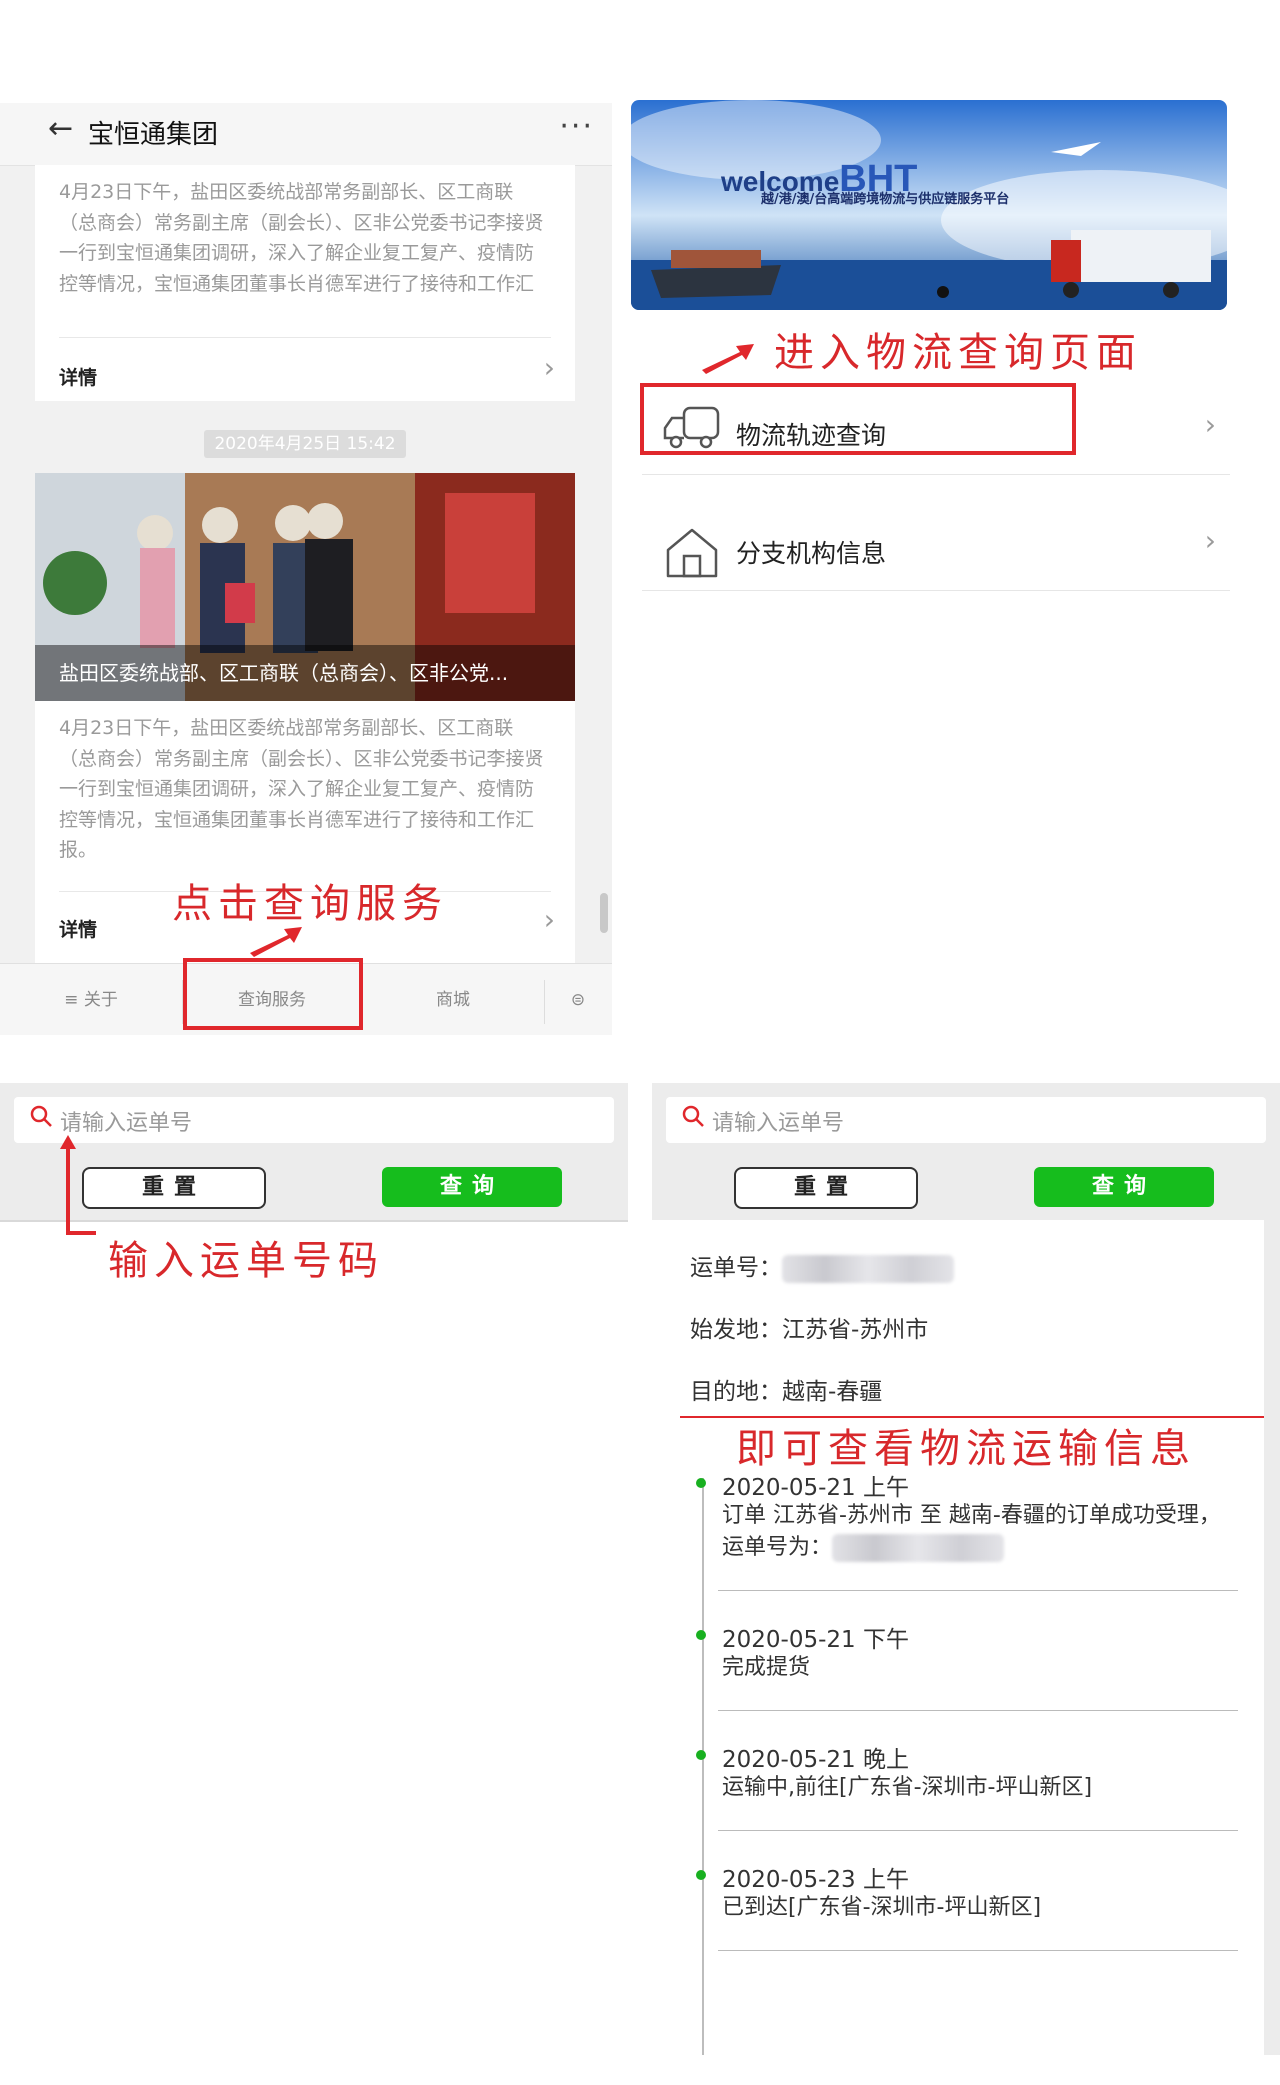  What do you see at coordinates (578, 999) in the screenshot?
I see `keyboard-icon: ⊜` at bounding box center [578, 999].